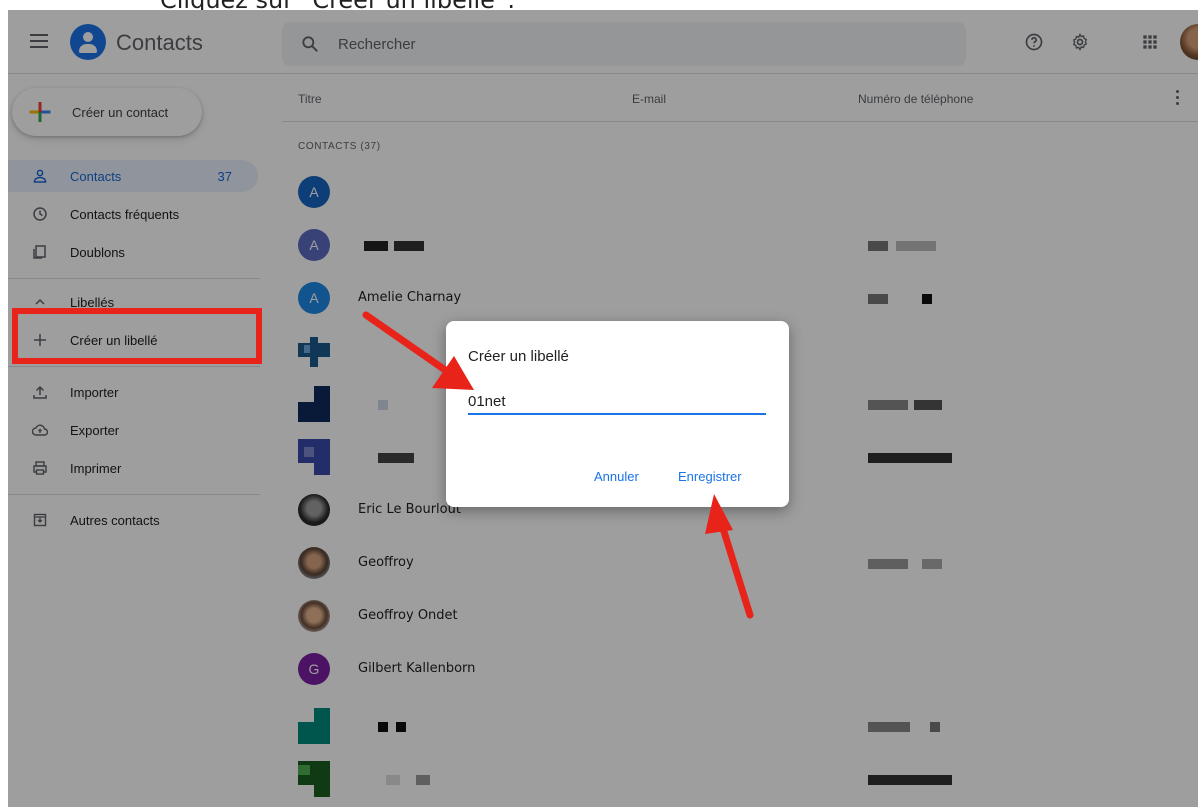 This screenshot has width=1198, height=807. Describe the element at coordinates (137, 336) in the screenshot. I see `highlight-box` at that location.